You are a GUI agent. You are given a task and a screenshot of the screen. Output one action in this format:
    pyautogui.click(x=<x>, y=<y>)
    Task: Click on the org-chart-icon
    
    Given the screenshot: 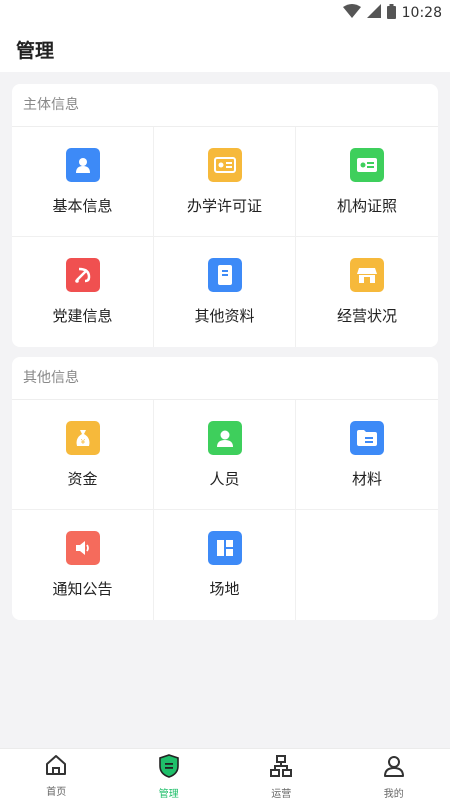 What is the action you would take?
    pyautogui.click(x=281, y=768)
    